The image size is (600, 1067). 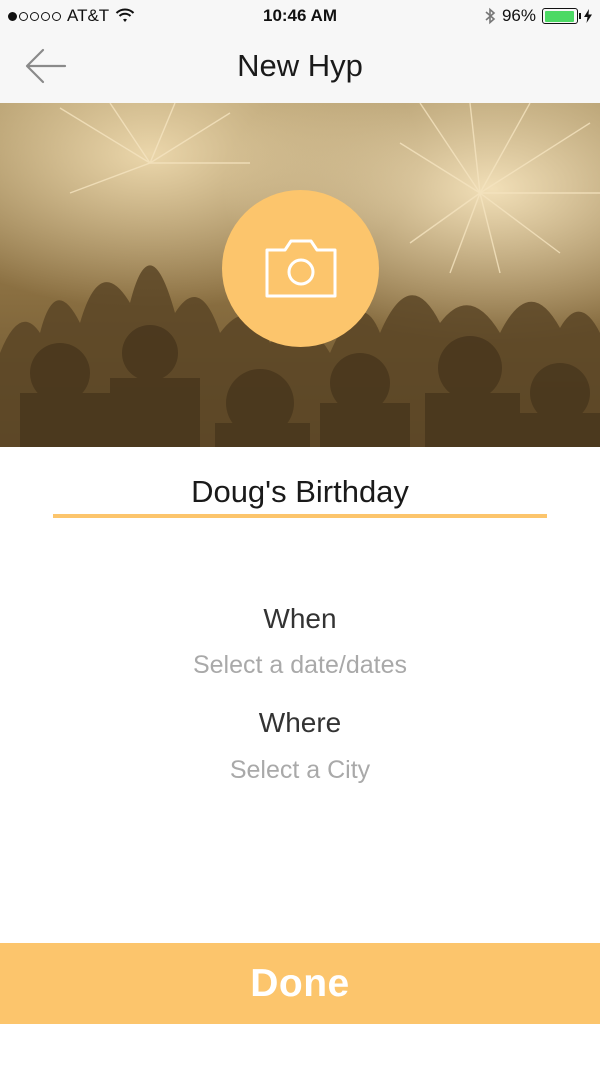 I want to click on status-bar: AT&T 10:46 AM 96%, so click(x=300, y=17).